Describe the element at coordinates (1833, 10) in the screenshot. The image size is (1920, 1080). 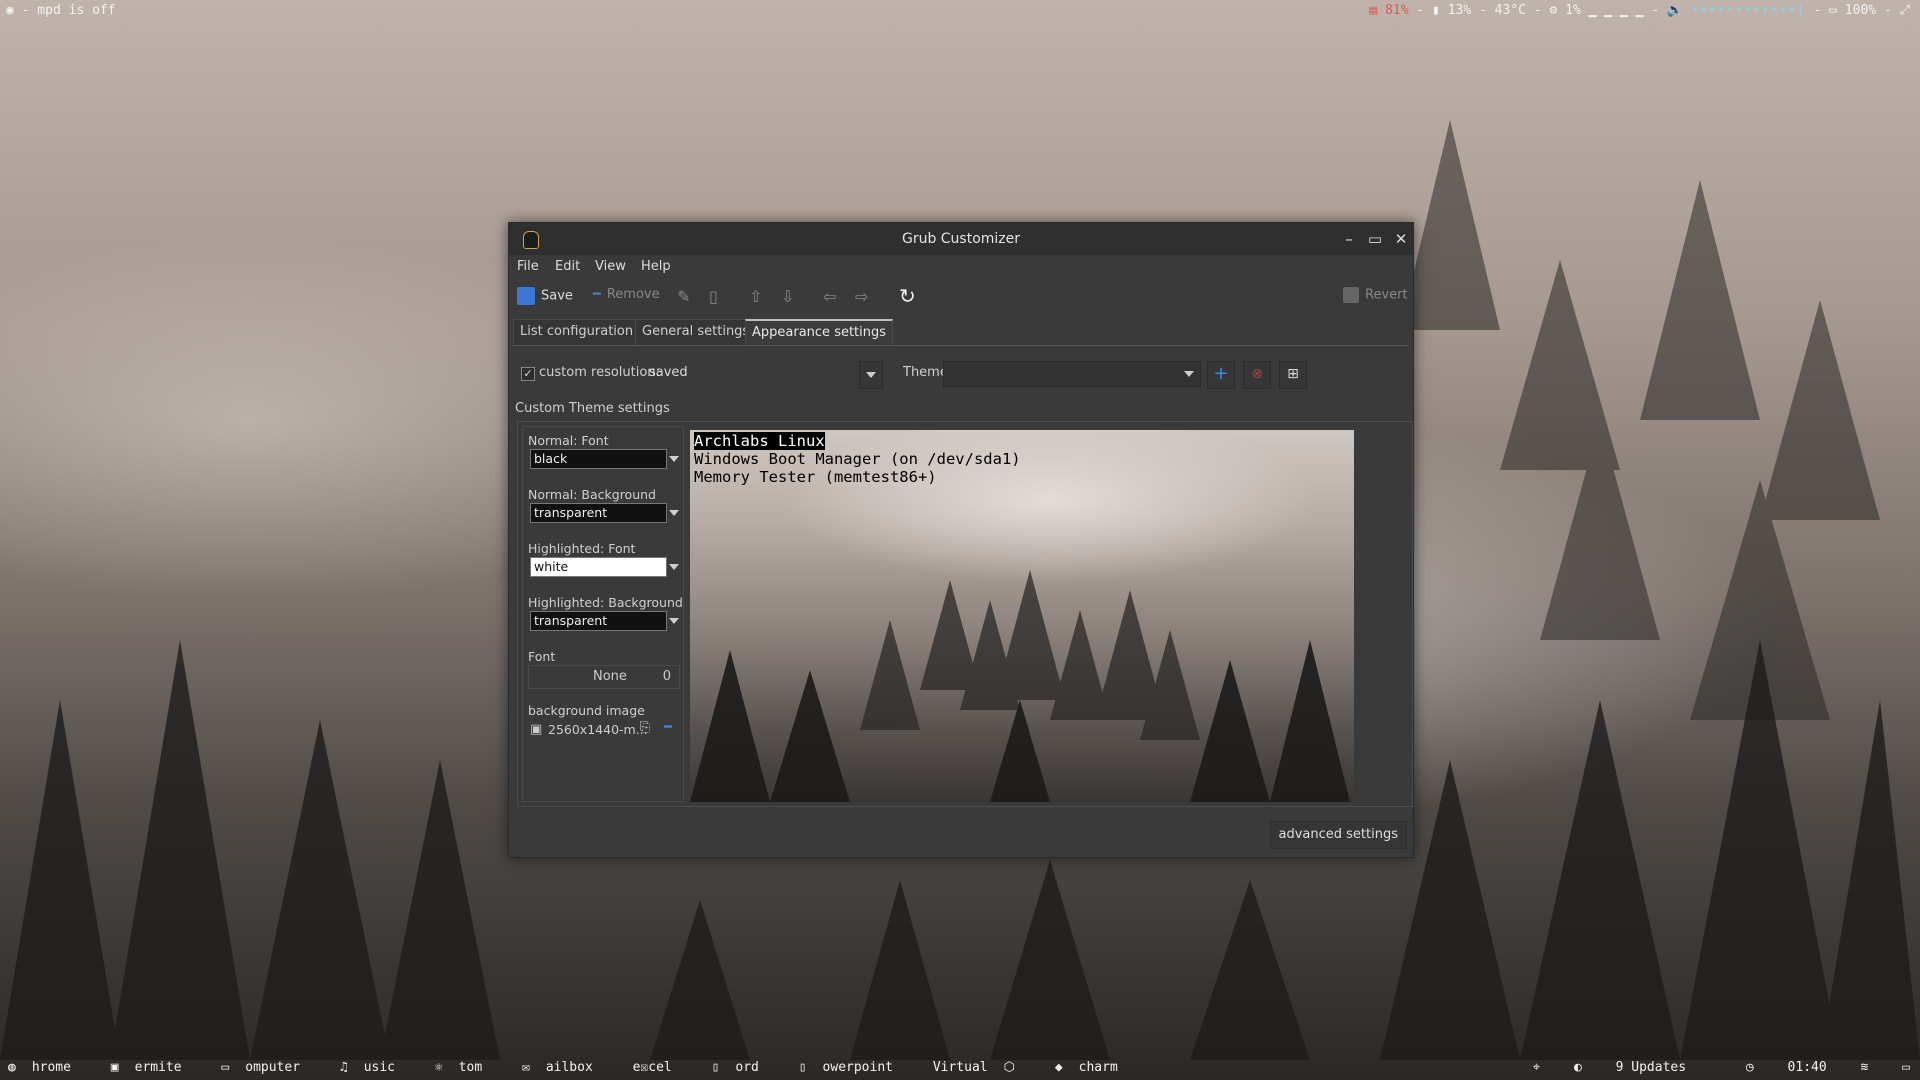
I see `battery-icon: ▭` at that location.